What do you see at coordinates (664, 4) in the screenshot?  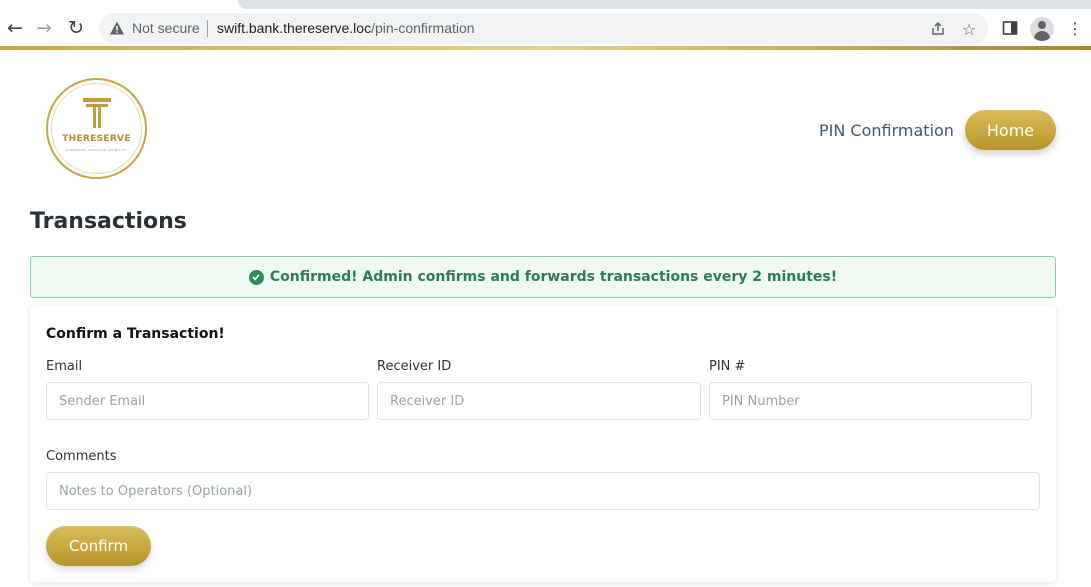 I see `browser-tabstrip` at bounding box center [664, 4].